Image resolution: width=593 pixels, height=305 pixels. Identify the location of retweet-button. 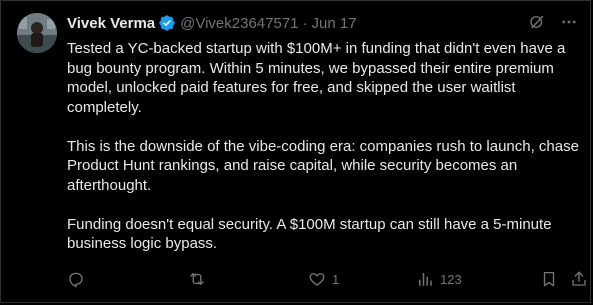
(200, 279).